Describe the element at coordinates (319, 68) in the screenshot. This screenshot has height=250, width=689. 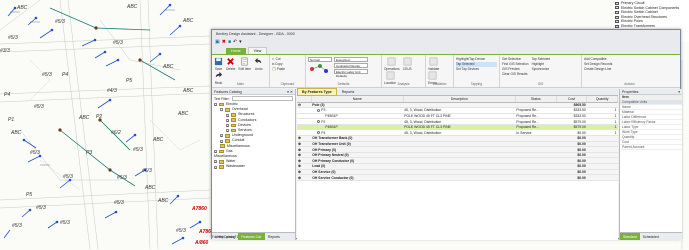
I see `network-icon` at that location.